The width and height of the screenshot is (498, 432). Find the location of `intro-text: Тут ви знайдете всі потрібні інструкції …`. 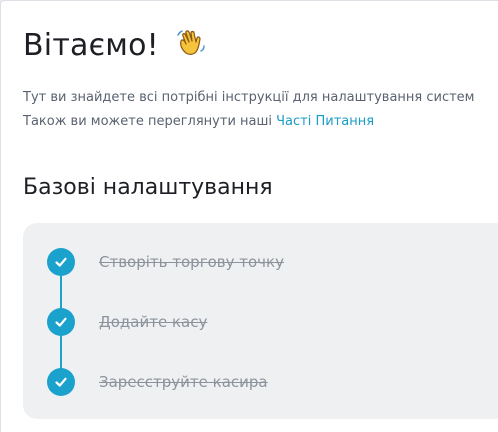

intro-text: Тут ви знайдете всі потрібні інструкції … is located at coordinates (249, 110).